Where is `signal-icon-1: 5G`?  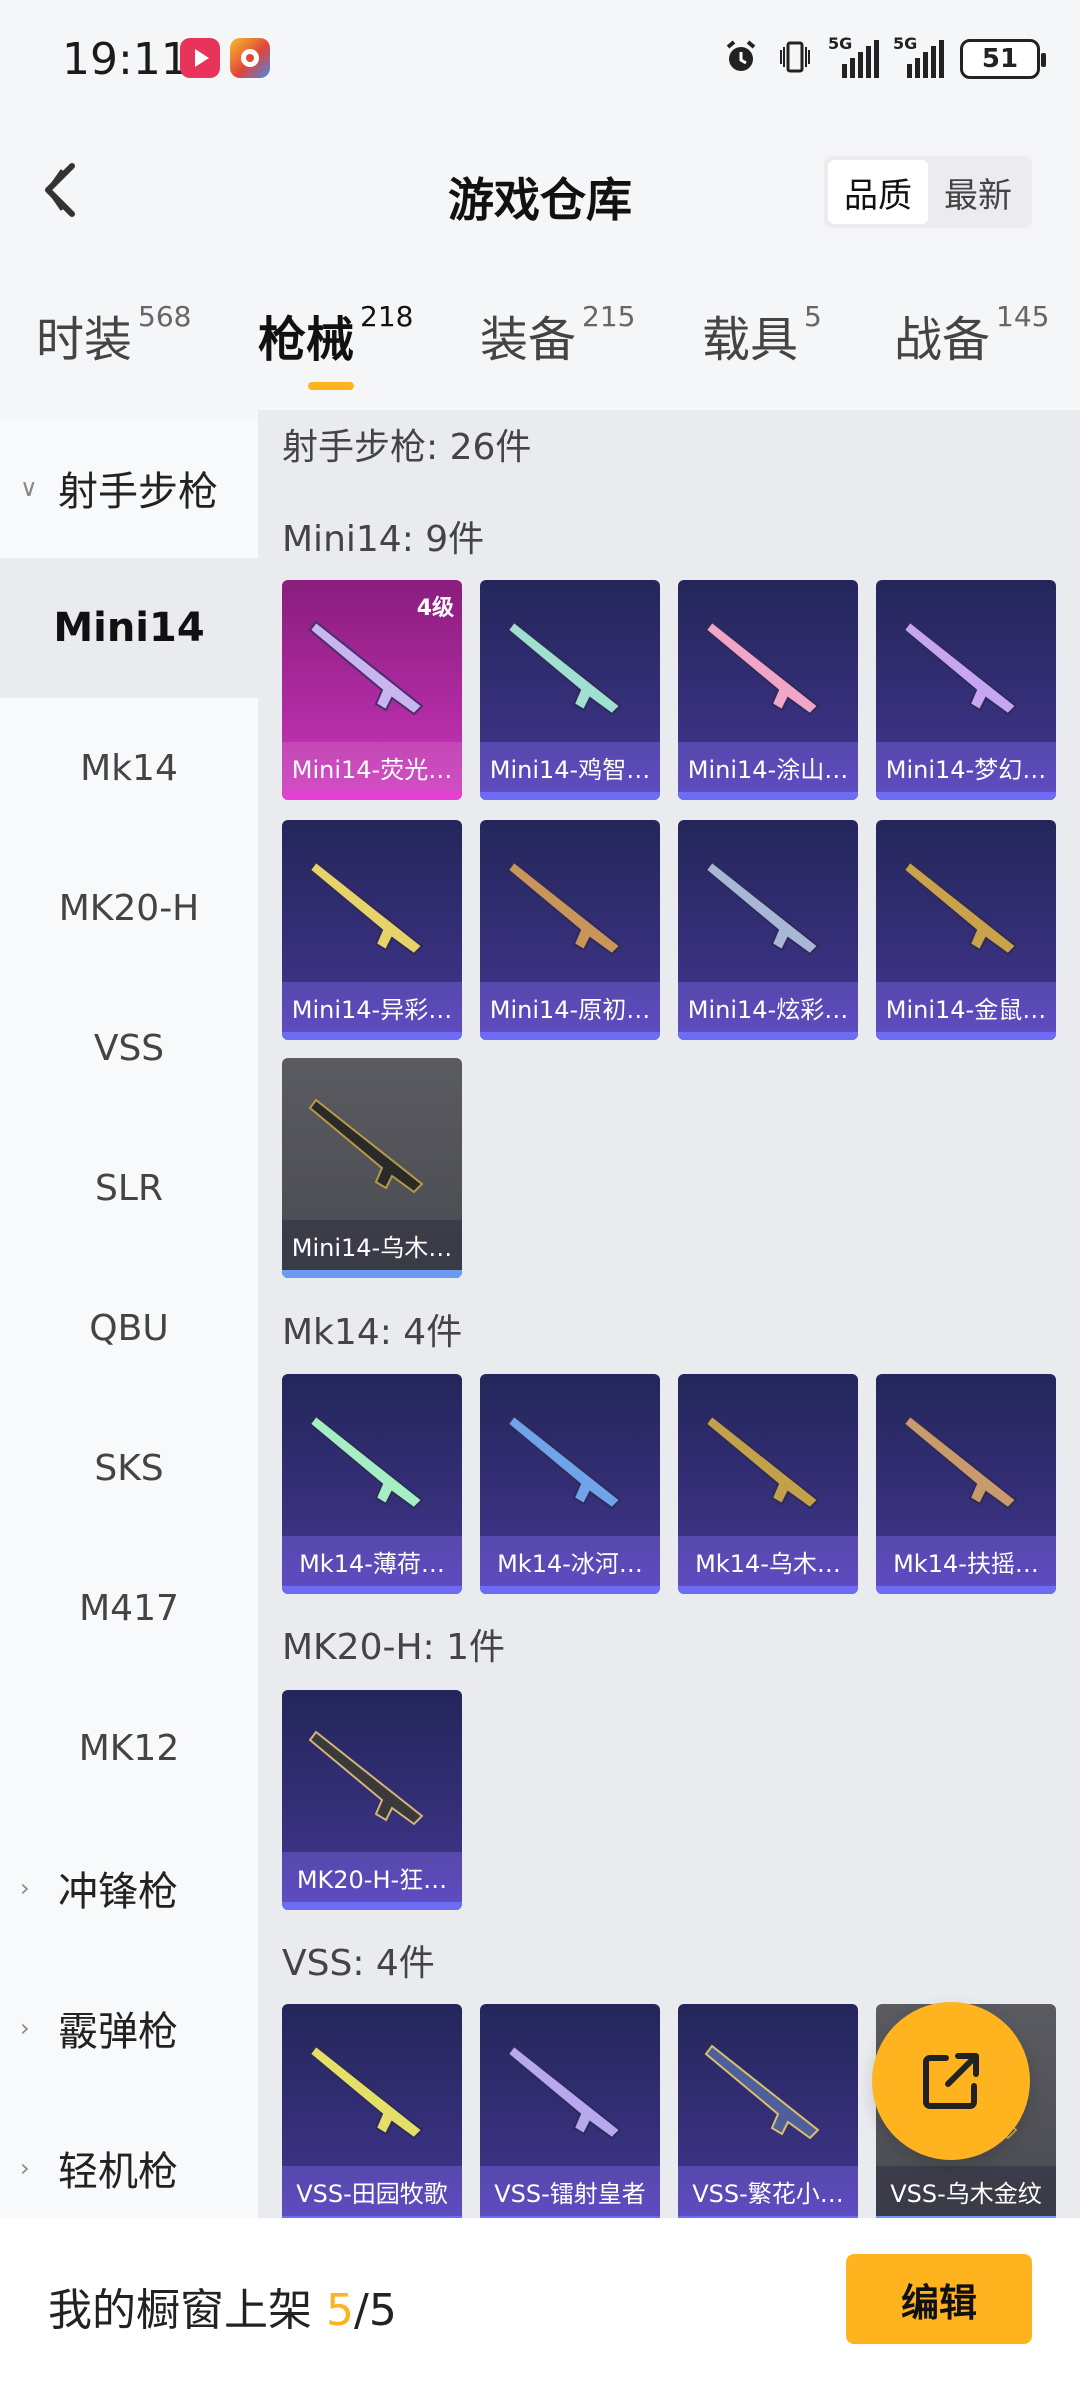 signal-icon-1: 5G is located at coordinates (853, 56).